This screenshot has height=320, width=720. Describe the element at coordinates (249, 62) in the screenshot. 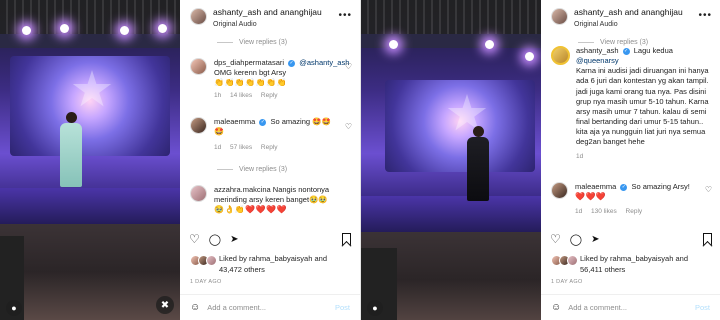

I see `commenter-username: dps_diahpermatasari` at that location.